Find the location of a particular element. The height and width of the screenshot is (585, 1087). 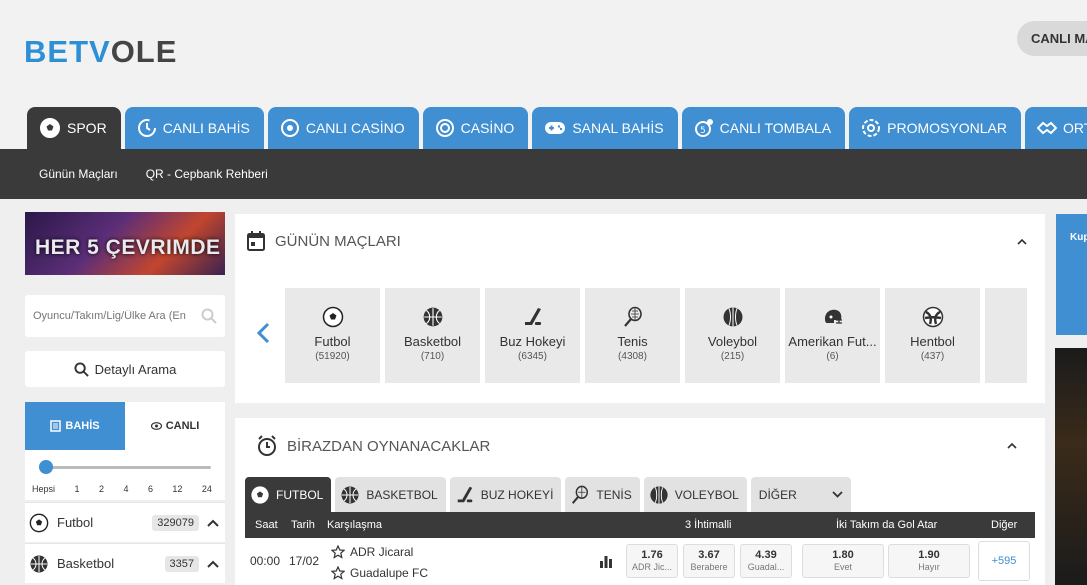

nav-tab-canli-tombala: 5 CANLI TOMBALA is located at coordinates (763, 128).